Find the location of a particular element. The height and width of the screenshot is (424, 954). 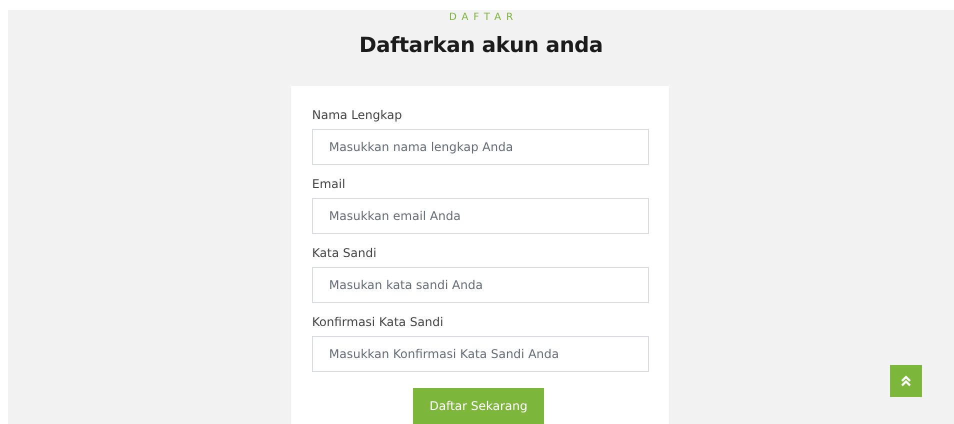

scroll-top-button is located at coordinates (906, 381).